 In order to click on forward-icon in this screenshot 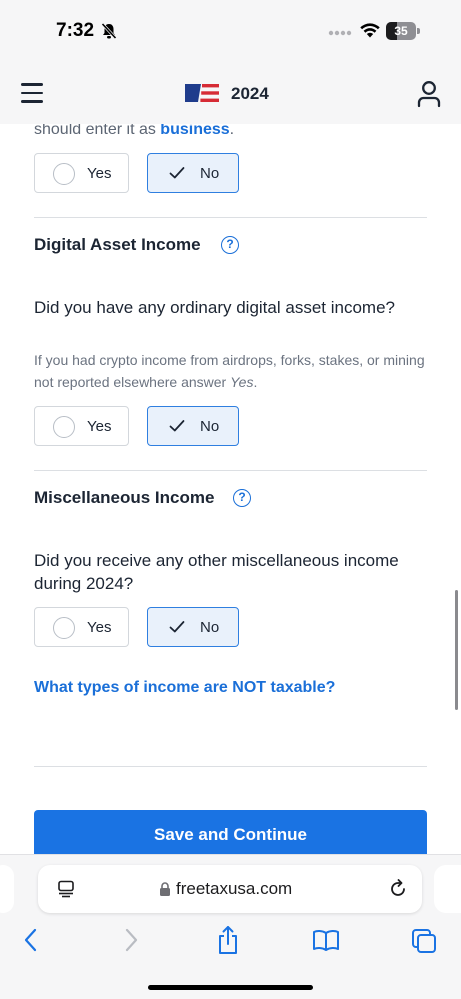, I will do `click(131, 940)`.